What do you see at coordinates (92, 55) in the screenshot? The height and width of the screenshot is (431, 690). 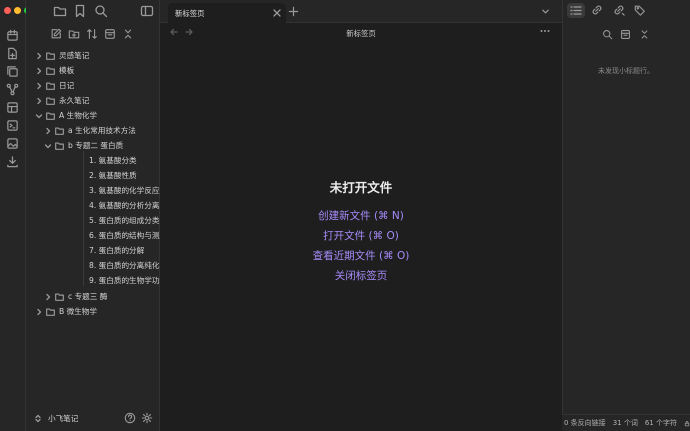 I see `tree-folder: 灵感笔记` at bounding box center [92, 55].